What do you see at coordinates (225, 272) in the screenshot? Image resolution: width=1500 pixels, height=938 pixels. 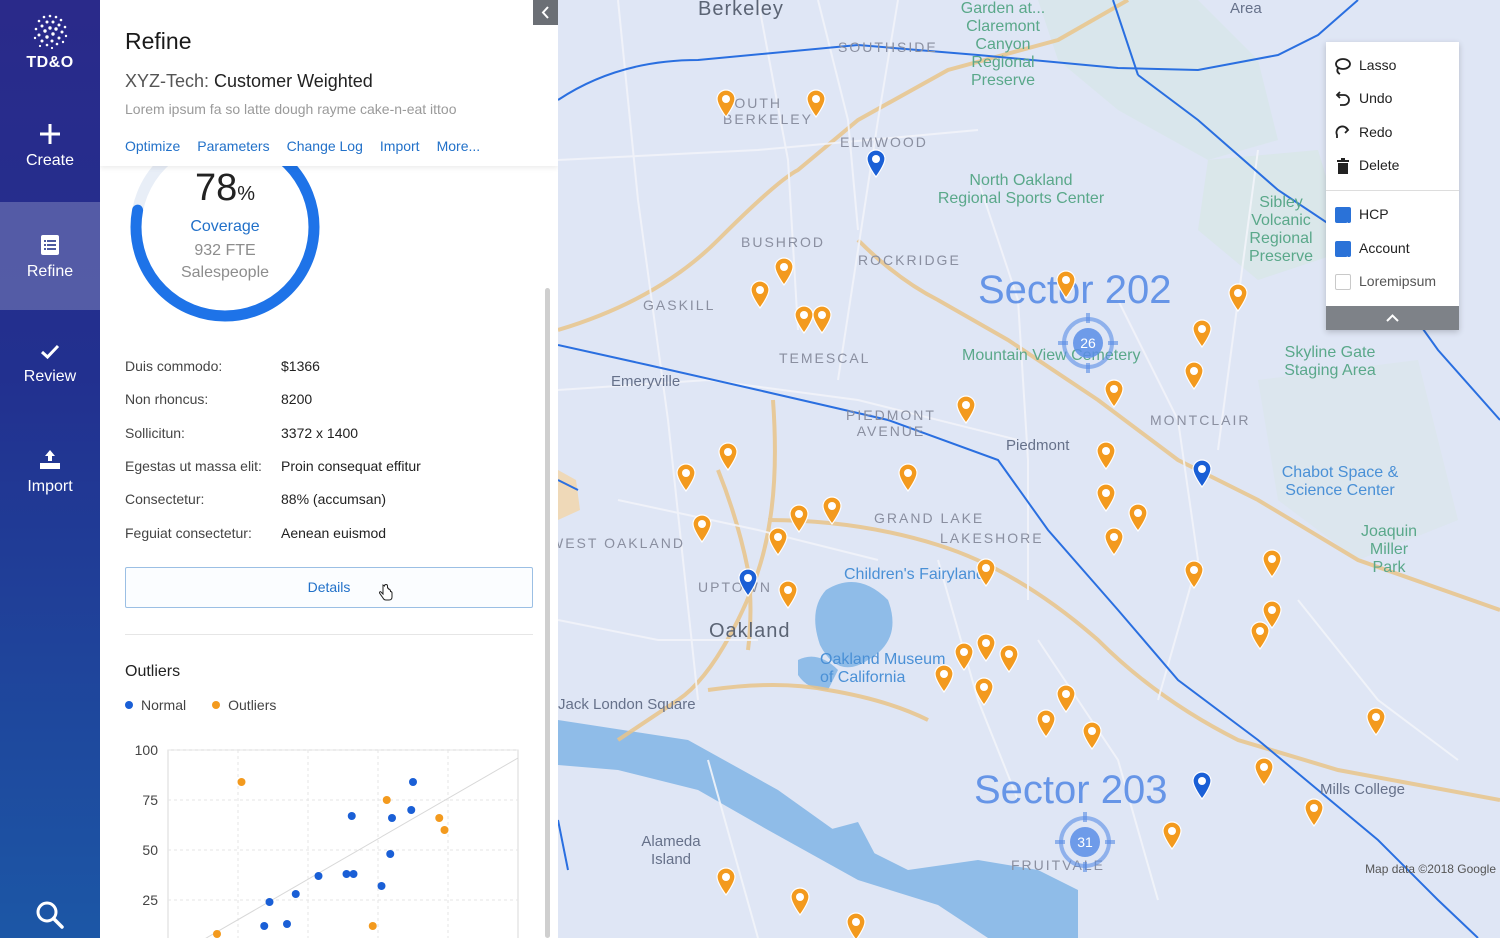 I see `coverage-salespeople: Salespeople` at bounding box center [225, 272].